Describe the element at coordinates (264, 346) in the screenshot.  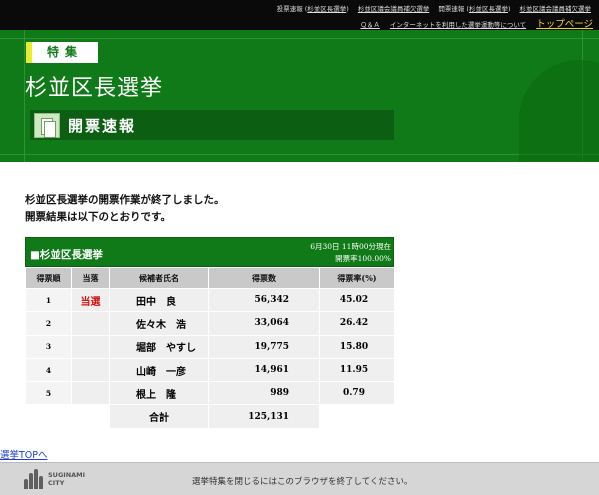
I see `votes-cell: 19,775` at that location.